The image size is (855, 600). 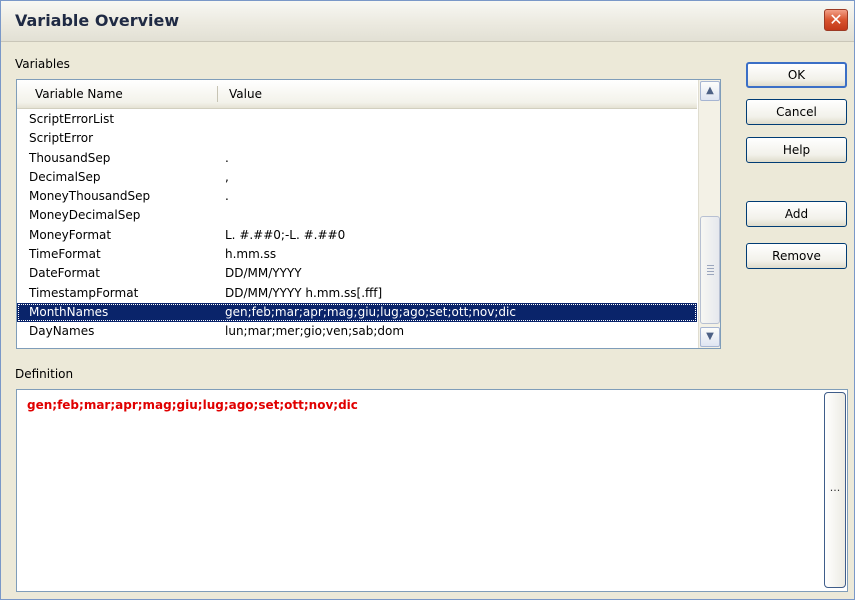 I want to click on list-item: MoneyDecimalSep, so click(x=357, y=215).